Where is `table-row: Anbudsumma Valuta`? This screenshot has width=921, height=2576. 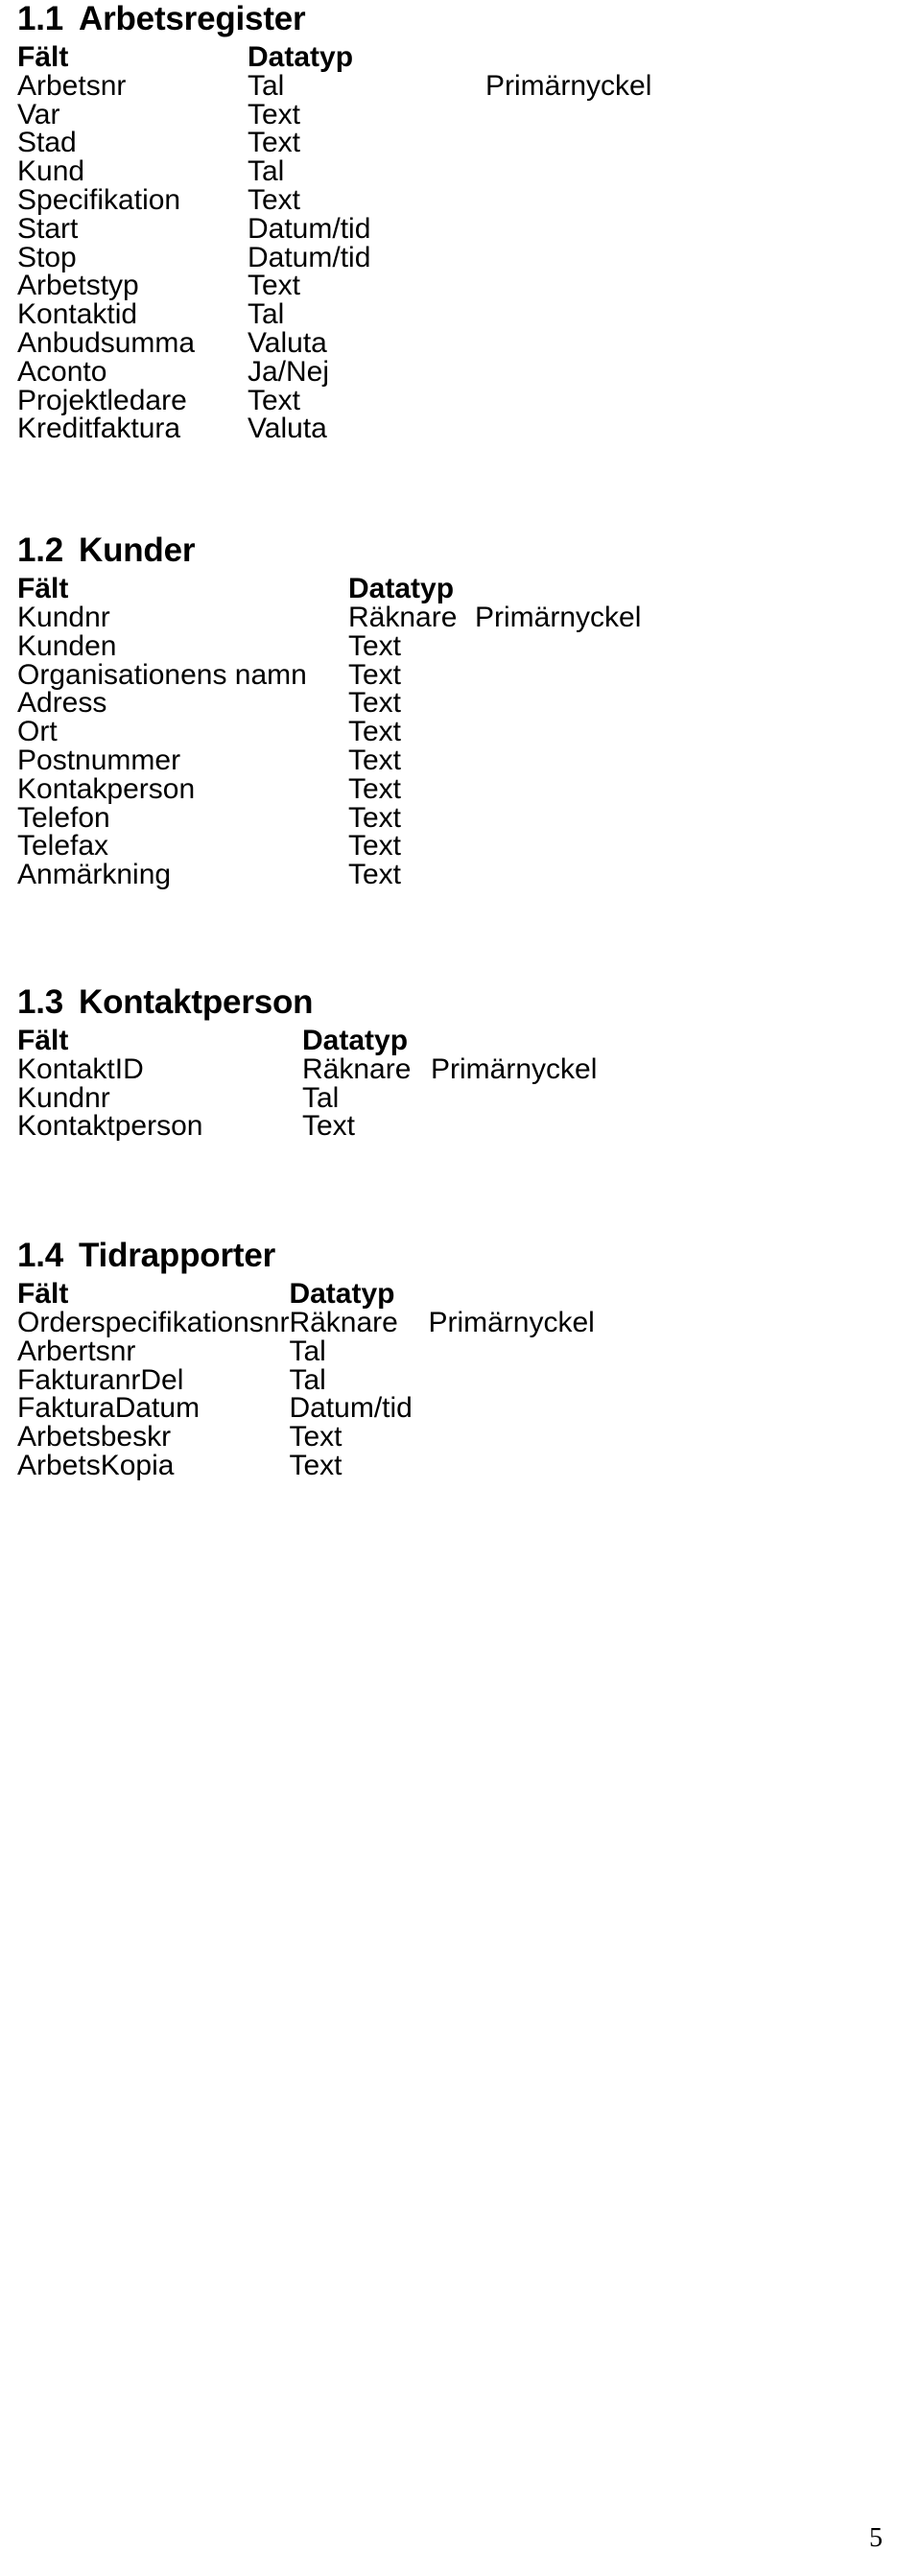 table-row: Anbudsumma Valuta is located at coordinates (395, 344).